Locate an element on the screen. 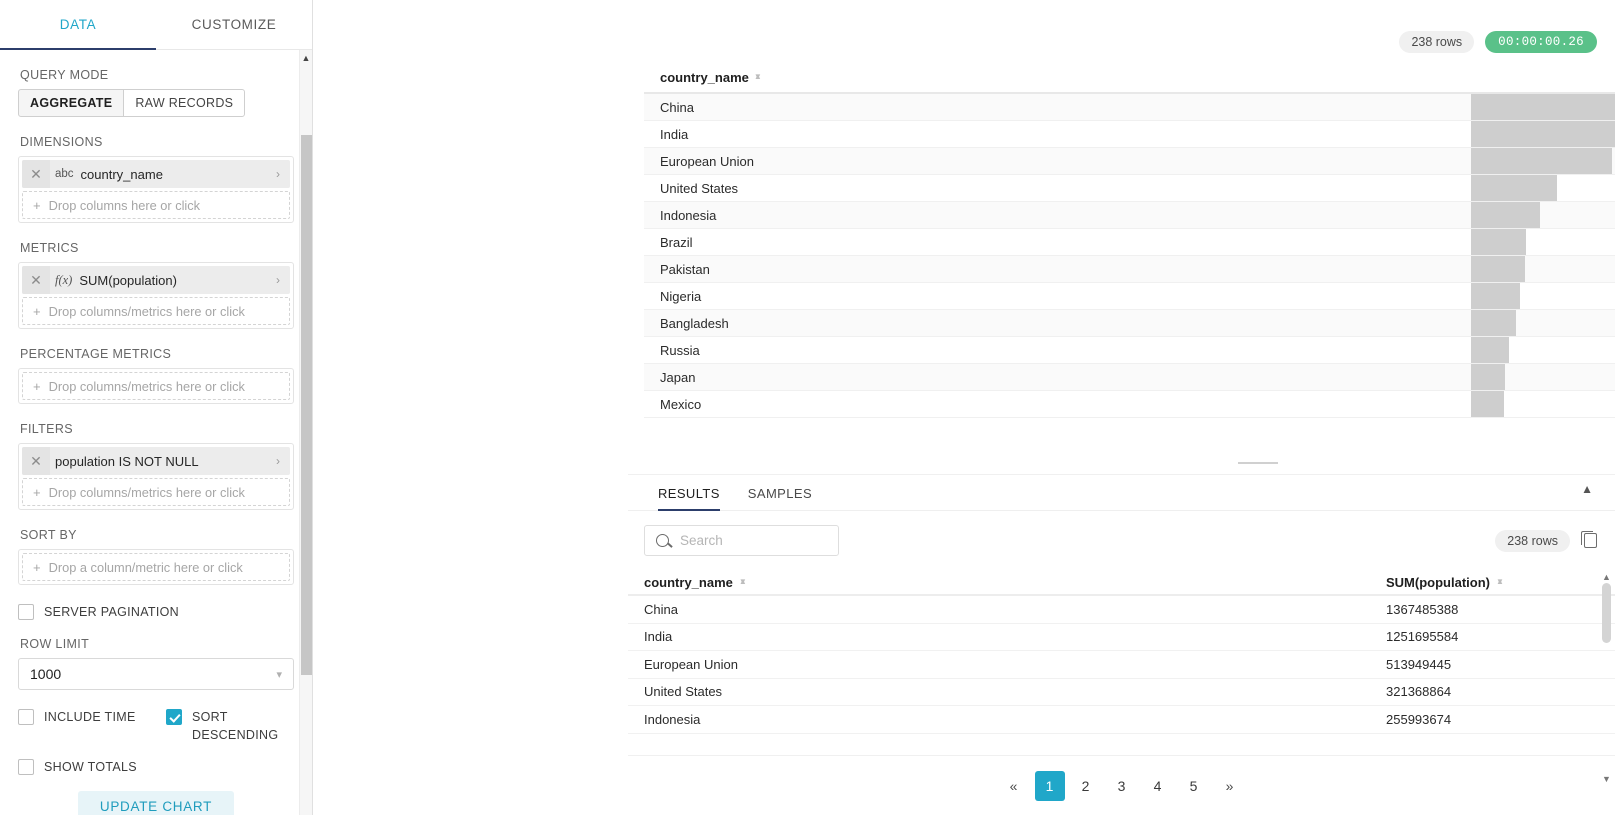  include-time-checkbox-row: INCLUDE TIME is located at coordinates (79, 726).